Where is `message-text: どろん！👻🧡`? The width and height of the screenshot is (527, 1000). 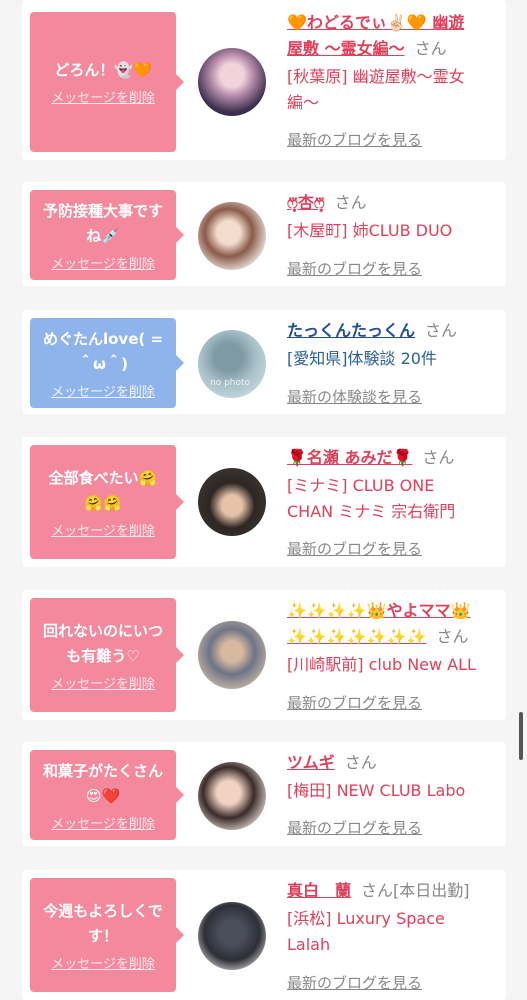 message-text: どろん！👻🧡 is located at coordinates (103, 70).